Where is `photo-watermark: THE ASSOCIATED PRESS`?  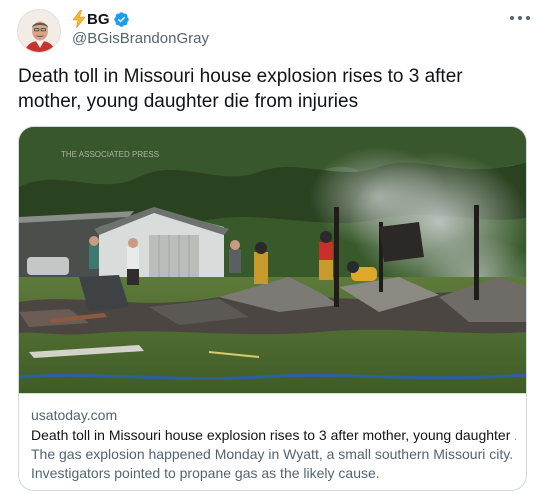
photo-watermark: THE ASSOCIATED PRESS is located at coordinates (110, 154).